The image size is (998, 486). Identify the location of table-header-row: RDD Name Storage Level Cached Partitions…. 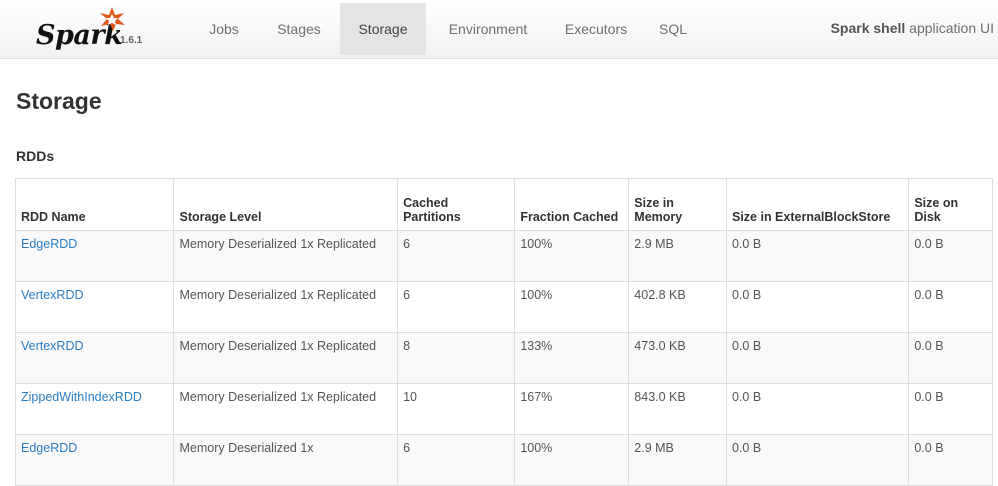
(503, 204).